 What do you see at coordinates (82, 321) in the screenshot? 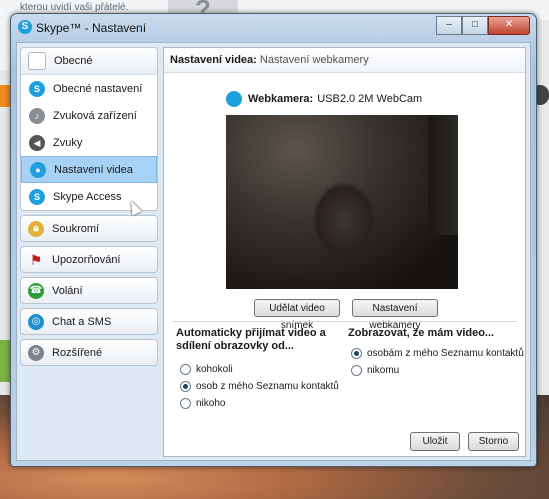
I see `sidebar-category-label: Chat a SMS` at bounding box center [82, 321].